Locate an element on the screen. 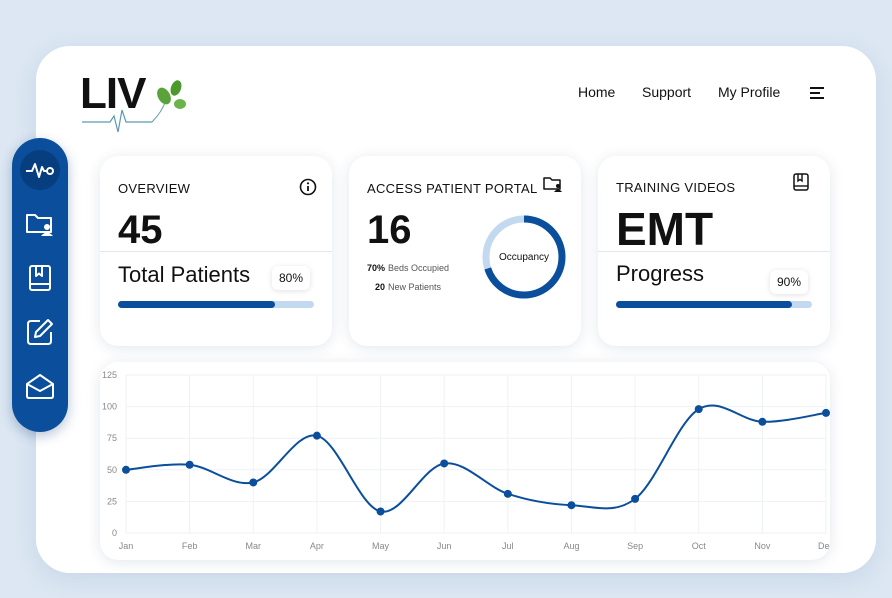 The height and width of the screenshot is (598, 892). liv-logo: LIV is located at coordinates (136, 105).